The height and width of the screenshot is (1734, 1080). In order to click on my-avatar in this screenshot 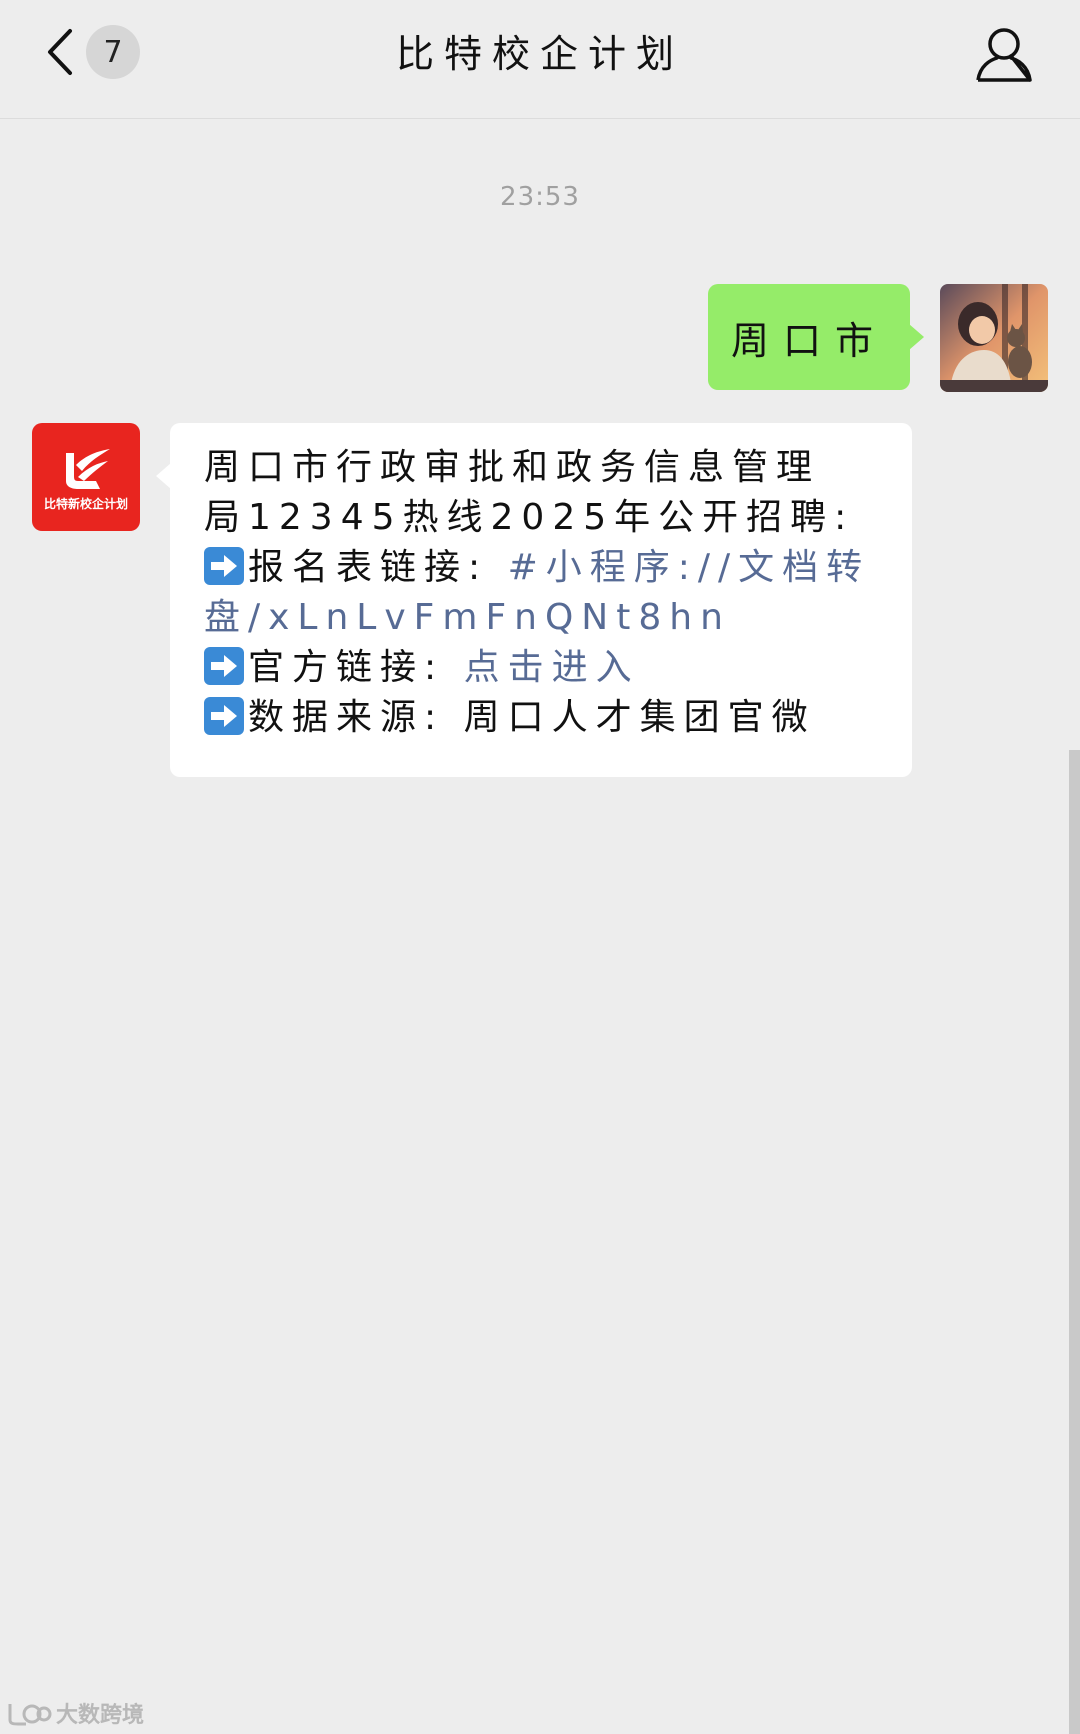, I will do `click(994, 338)`.